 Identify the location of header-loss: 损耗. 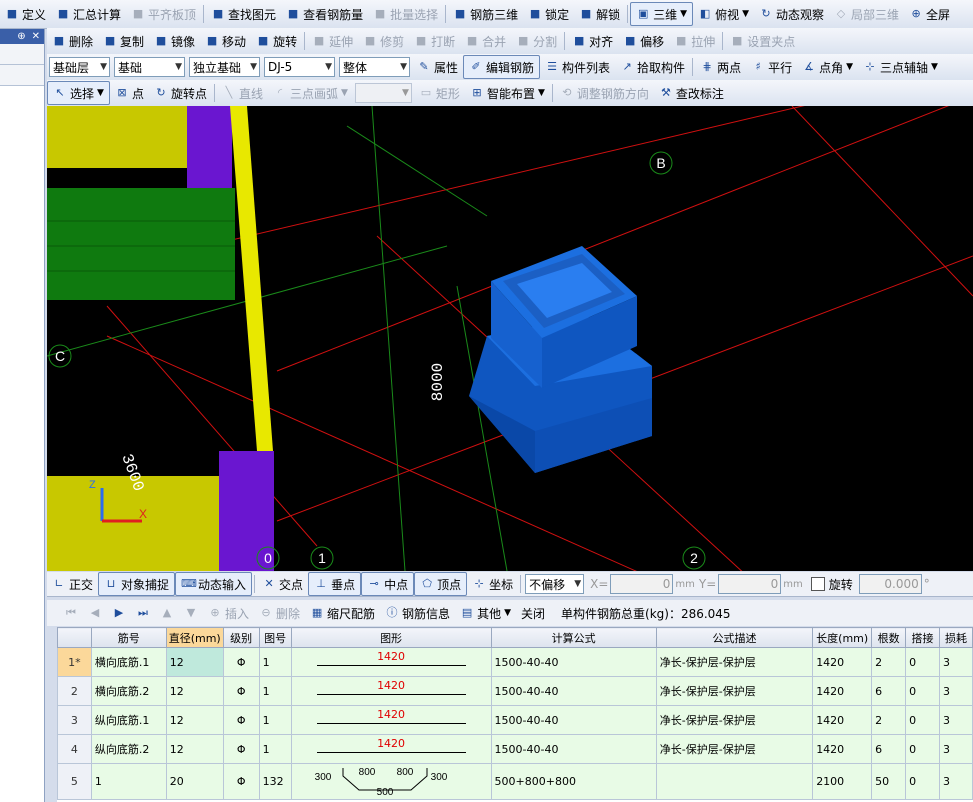
(956, 637).